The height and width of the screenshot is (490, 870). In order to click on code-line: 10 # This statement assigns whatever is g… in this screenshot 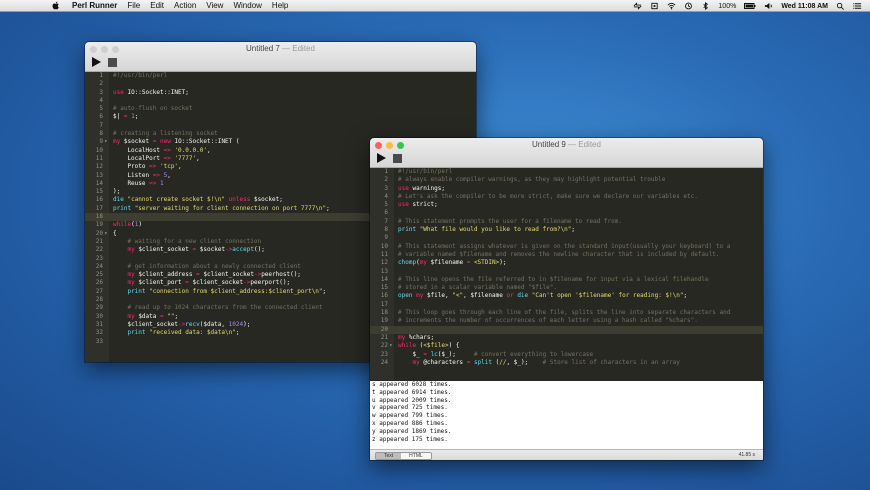, I will do `click(566, 247)`.